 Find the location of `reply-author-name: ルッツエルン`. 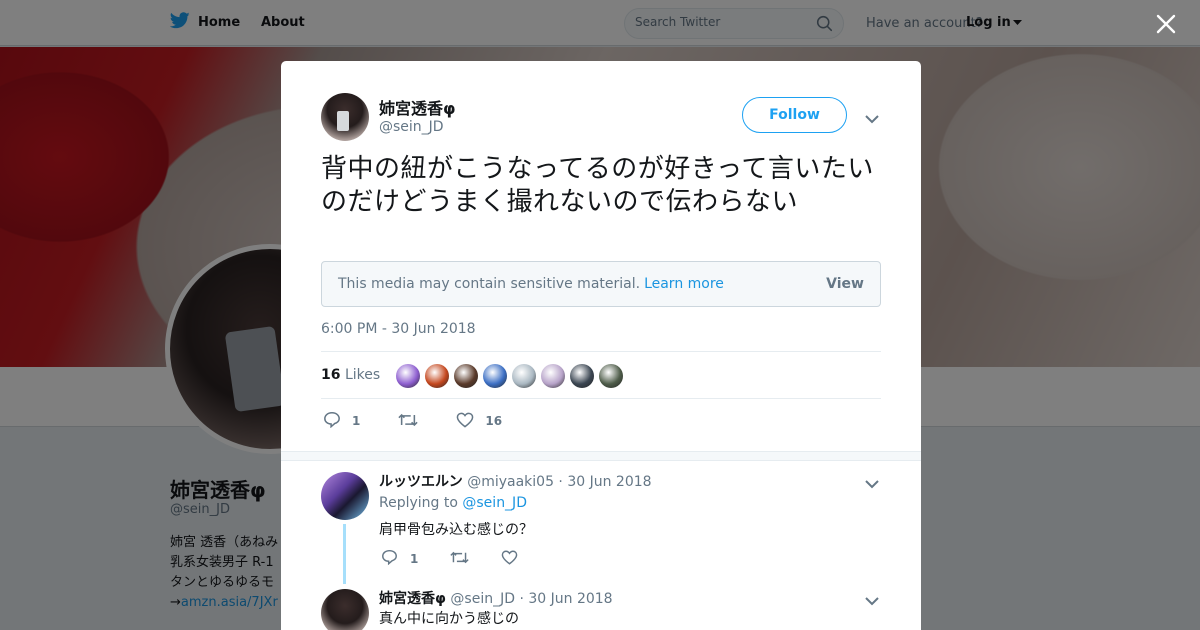

reply-author-name: ルッツエルン is located at coordinates (421, 482).